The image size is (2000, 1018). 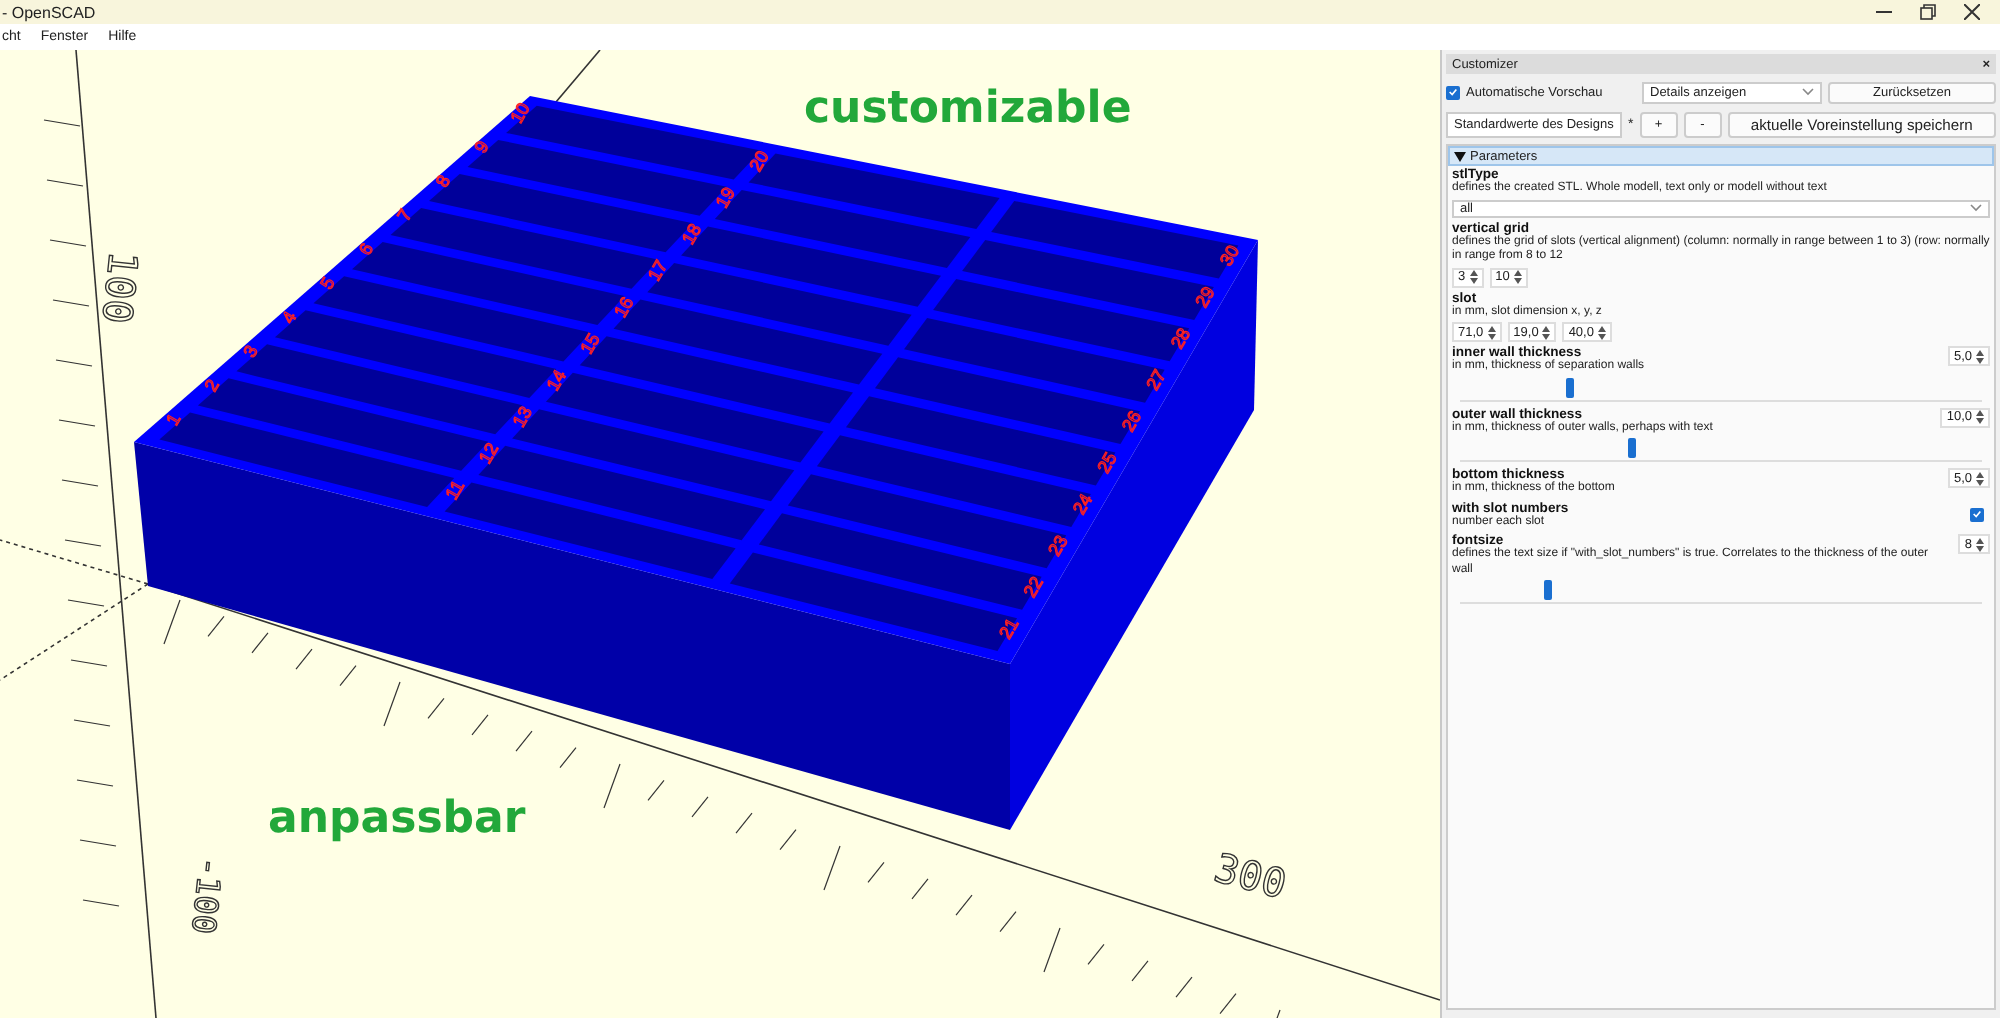 What do you see at coordinates (455, 489) in the screenshot?
I see `slot-number: 11` at bounding box center [455, 489].